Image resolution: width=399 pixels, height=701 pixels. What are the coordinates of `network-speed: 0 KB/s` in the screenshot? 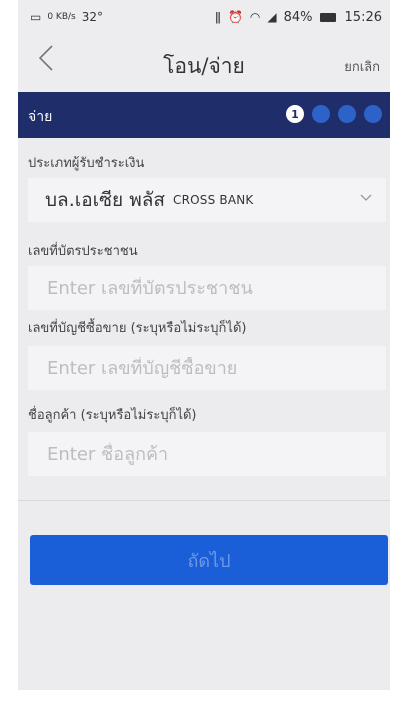 It's located at (61, 17).